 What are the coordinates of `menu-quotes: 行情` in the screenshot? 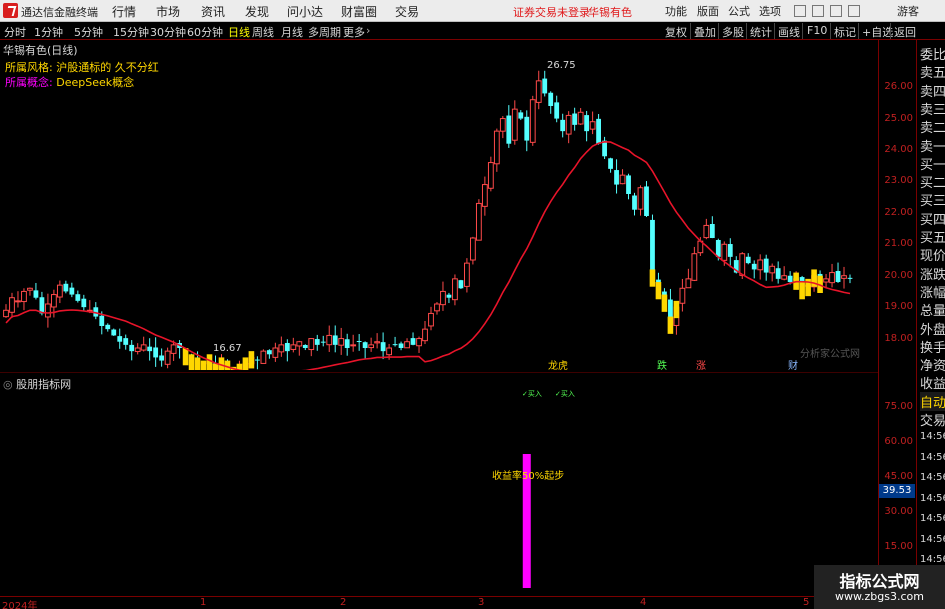 It's located at (124, 11).